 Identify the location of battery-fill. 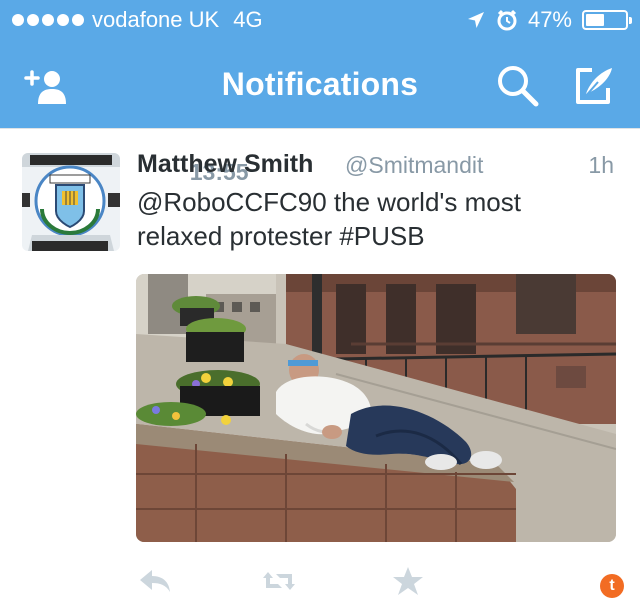
(595, 20).